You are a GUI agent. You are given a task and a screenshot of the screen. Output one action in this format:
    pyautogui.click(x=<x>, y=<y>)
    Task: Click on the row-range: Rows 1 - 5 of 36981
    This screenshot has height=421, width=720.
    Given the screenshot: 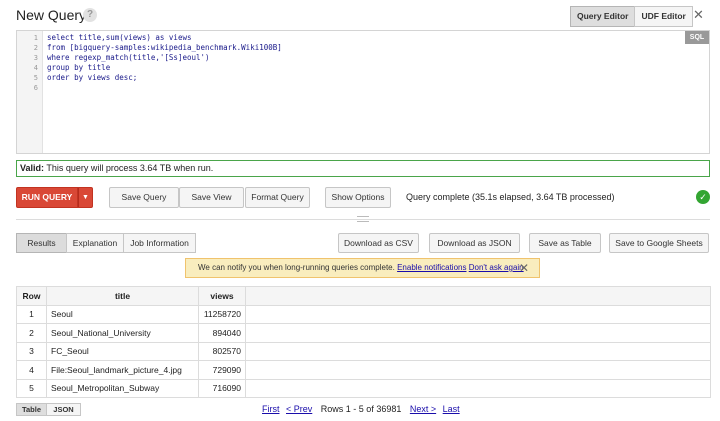 What is the action you would take?
    pyautogui.click(x=361, y=409)
    